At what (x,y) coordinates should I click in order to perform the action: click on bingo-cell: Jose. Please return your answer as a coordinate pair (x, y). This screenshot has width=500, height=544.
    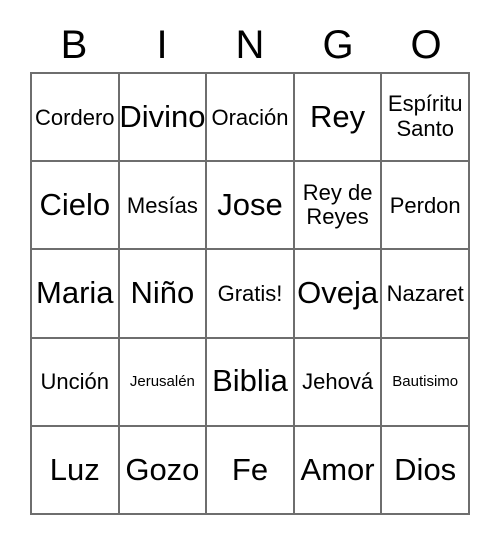
    Looking at the image, I should click on (251, 206).